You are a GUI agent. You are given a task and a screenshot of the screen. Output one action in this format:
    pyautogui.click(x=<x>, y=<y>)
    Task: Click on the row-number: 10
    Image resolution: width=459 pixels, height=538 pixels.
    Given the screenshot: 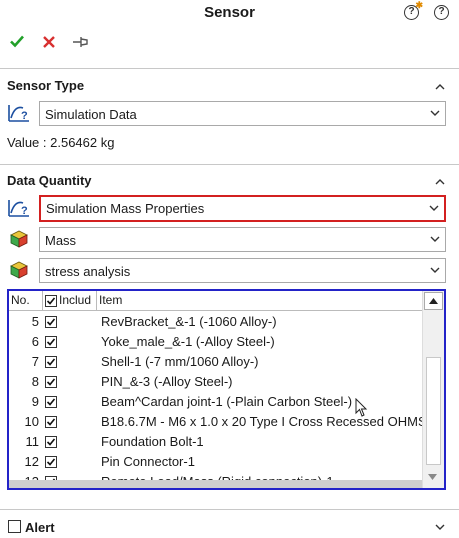 What is the action you would take?
    pyautogui.click(x=31, y=421)
    